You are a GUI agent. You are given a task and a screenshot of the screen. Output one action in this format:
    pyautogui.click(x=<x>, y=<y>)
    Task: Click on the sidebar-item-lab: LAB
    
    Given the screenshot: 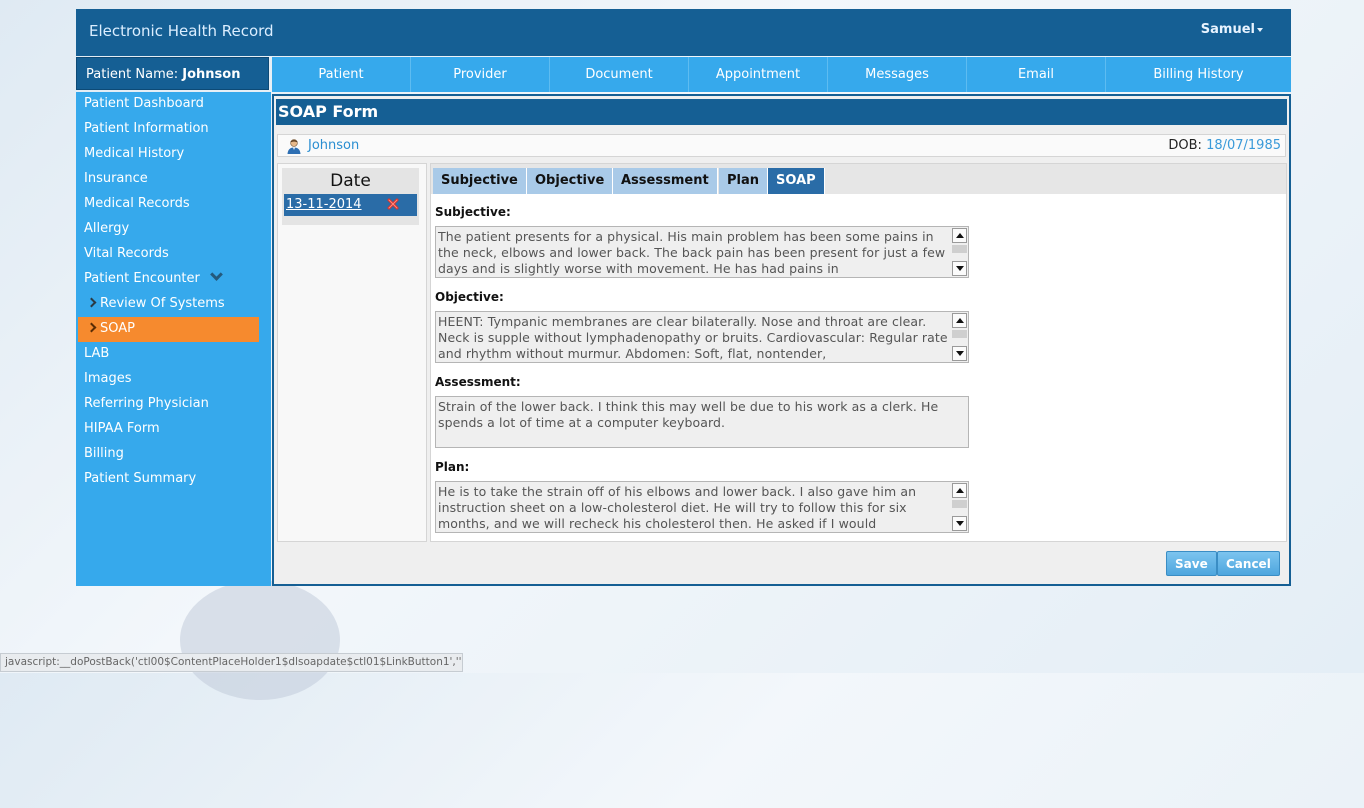 What is the action you would take?
    pyautogui.click(x=173, y=354)
    